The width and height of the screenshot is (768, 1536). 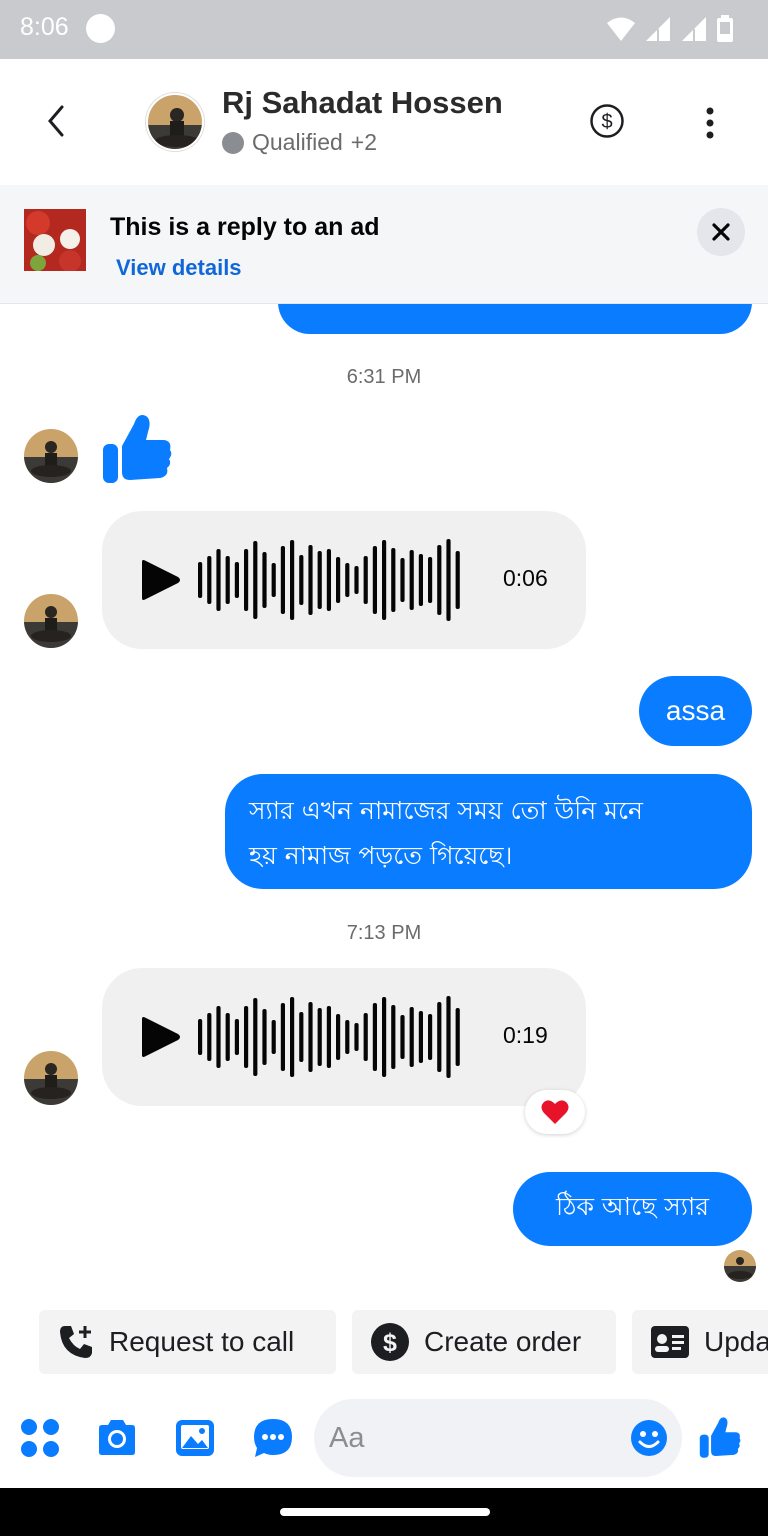 What do you see at coordinates (384, 122) in the screenshot?
I see `conversation-header: Rj Sahadat Hossen Qualified +2 $` at bounding box center [384, 122].